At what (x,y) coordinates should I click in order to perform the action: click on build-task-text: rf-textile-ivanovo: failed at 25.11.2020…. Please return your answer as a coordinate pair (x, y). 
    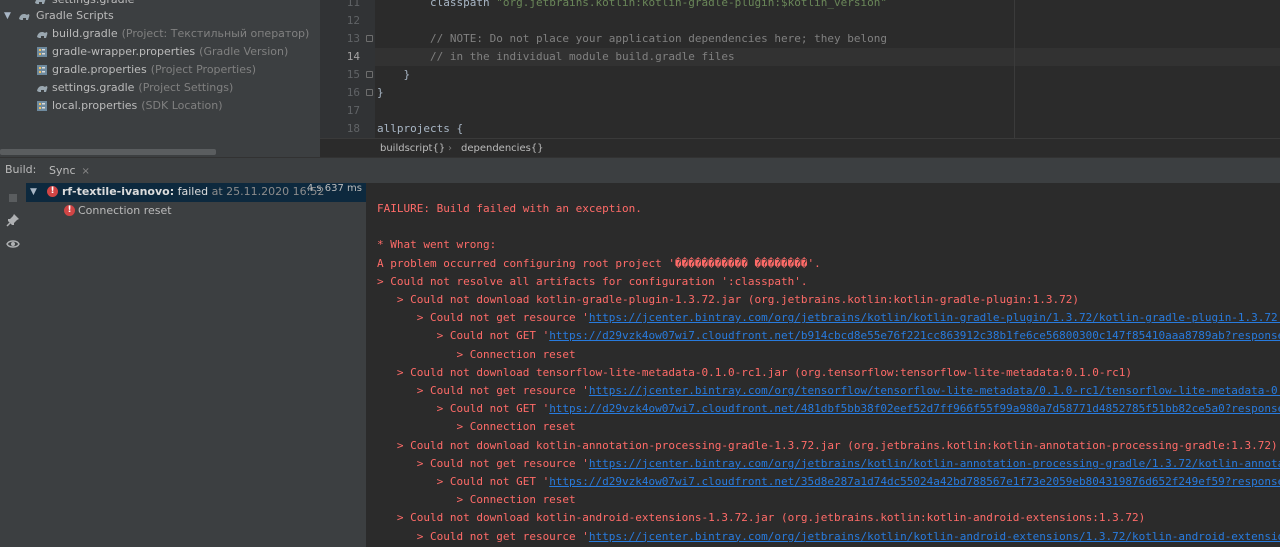
    Looking at the image, I should click on (193, 192).